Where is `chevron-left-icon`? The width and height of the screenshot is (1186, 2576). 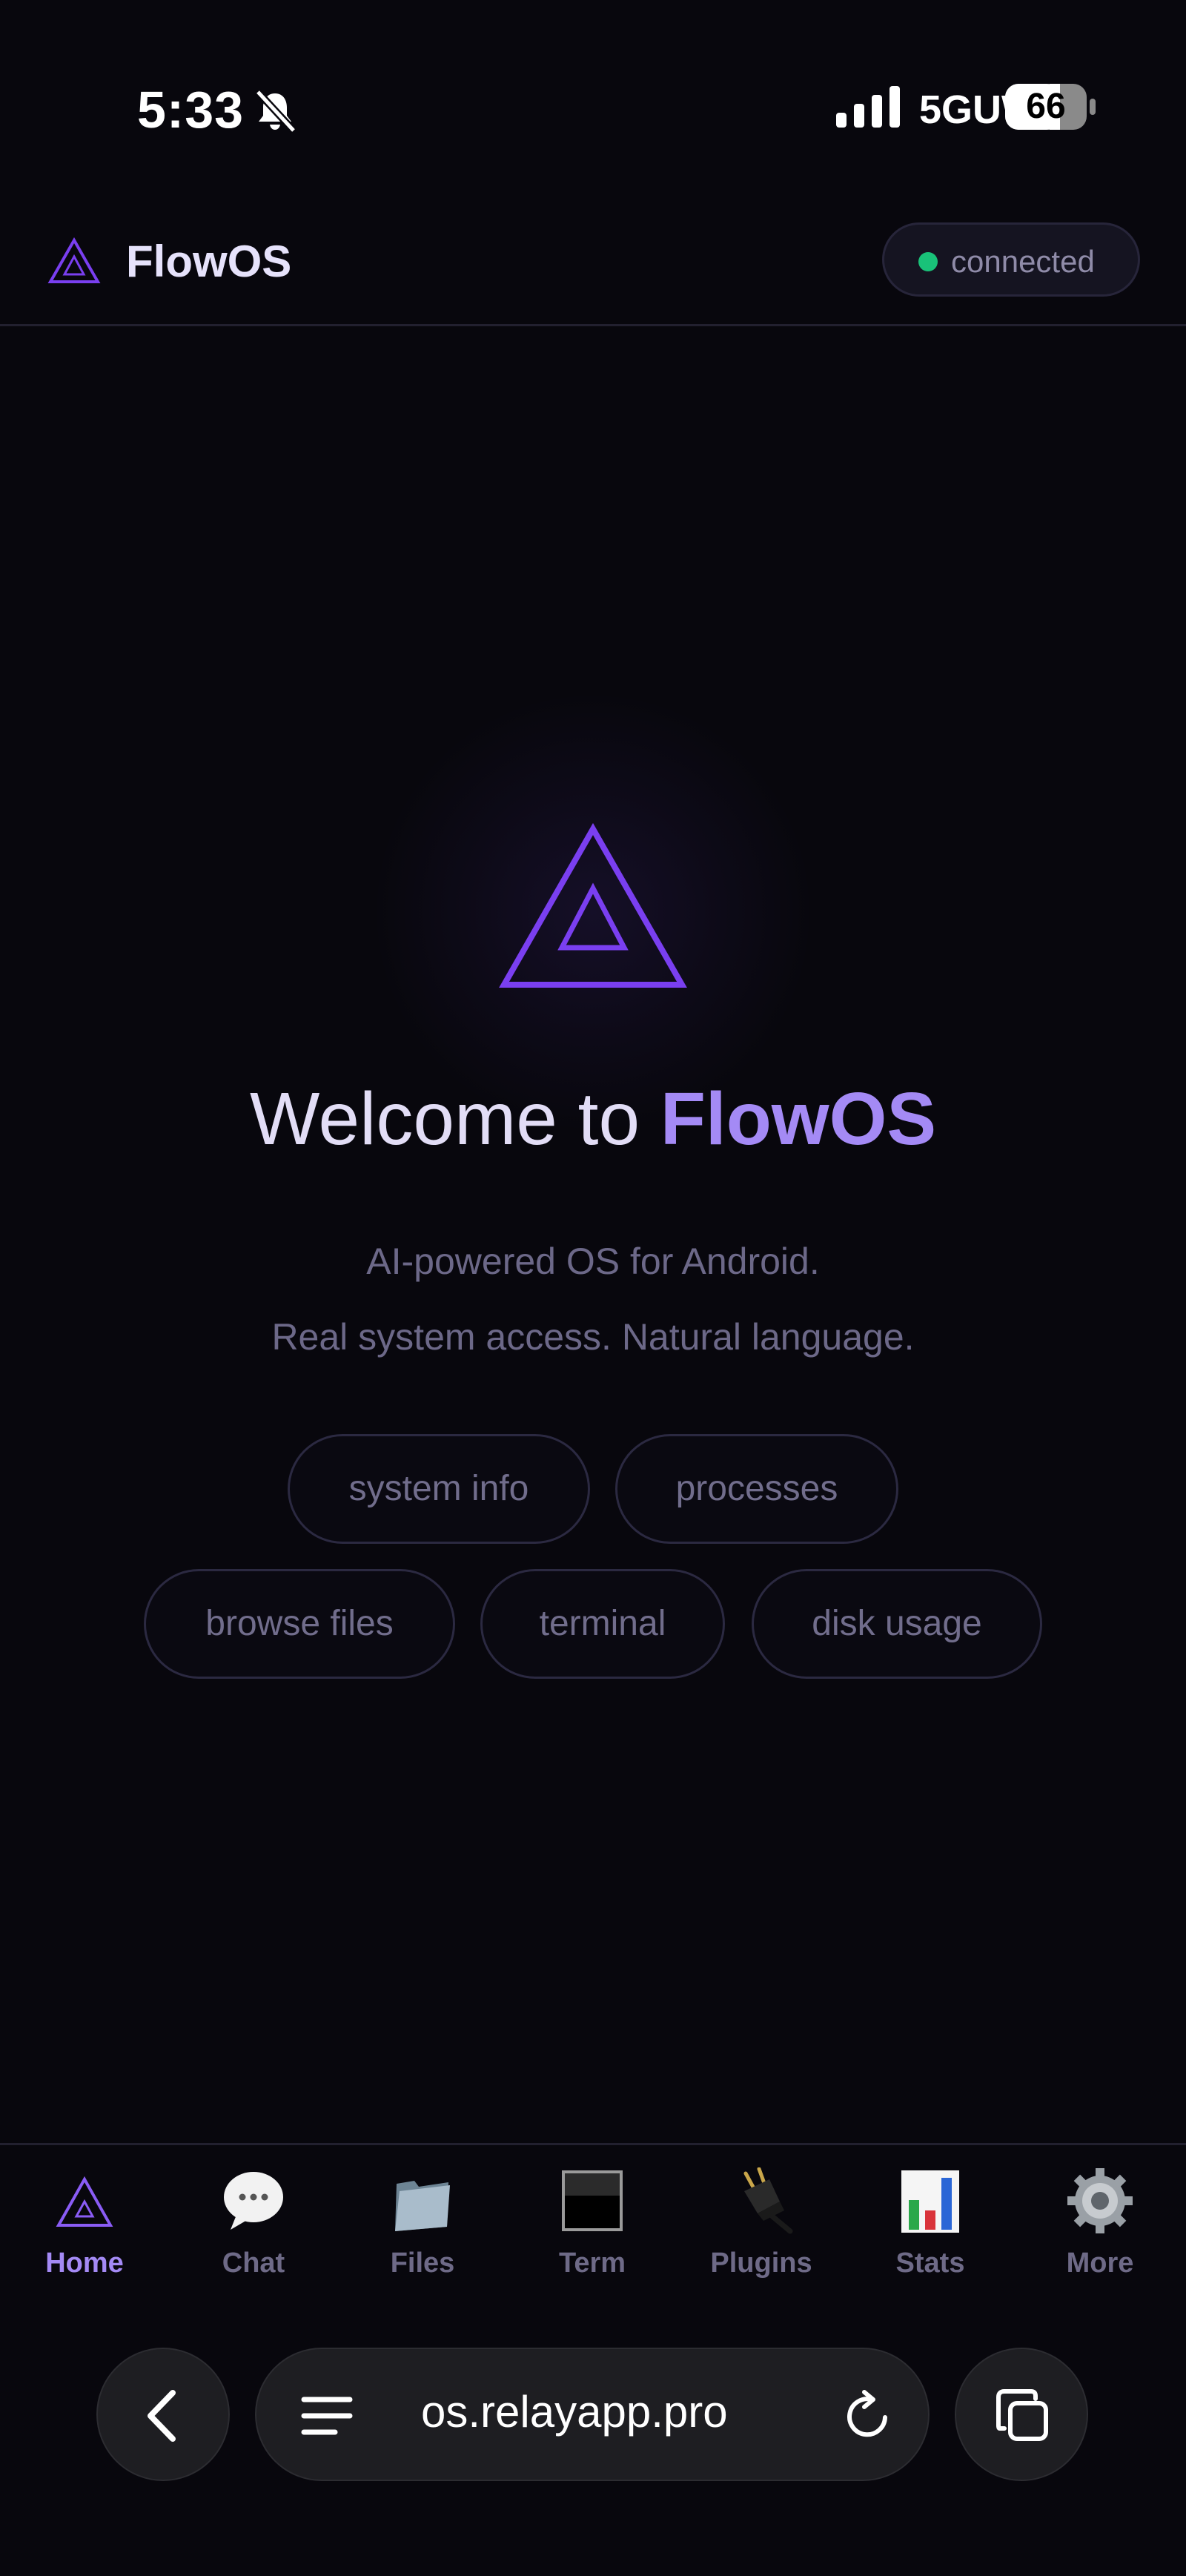 chevron-left-icon is located at coordinates (162, 2416).